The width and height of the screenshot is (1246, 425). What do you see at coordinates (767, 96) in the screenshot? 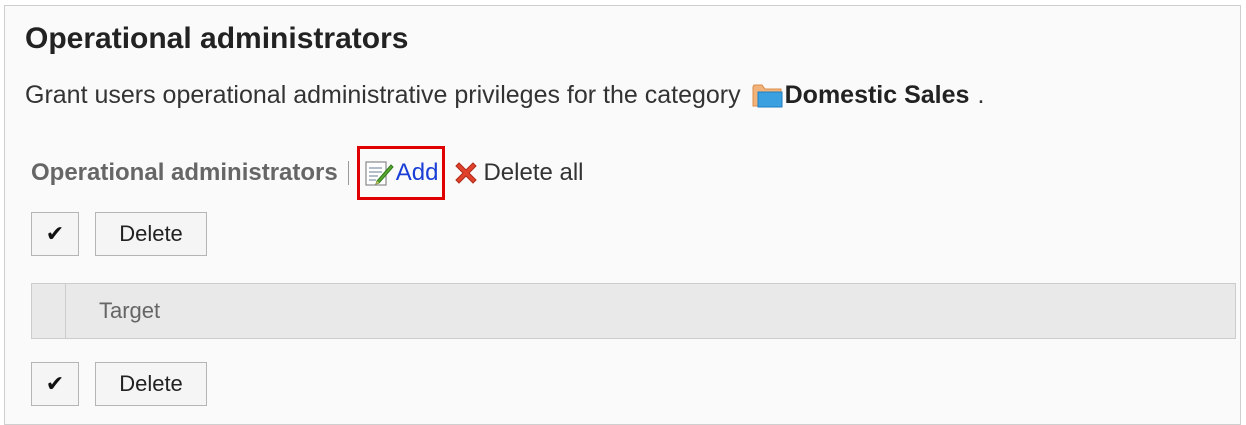
I see `folder-icon` at bounding box center [767, 96].